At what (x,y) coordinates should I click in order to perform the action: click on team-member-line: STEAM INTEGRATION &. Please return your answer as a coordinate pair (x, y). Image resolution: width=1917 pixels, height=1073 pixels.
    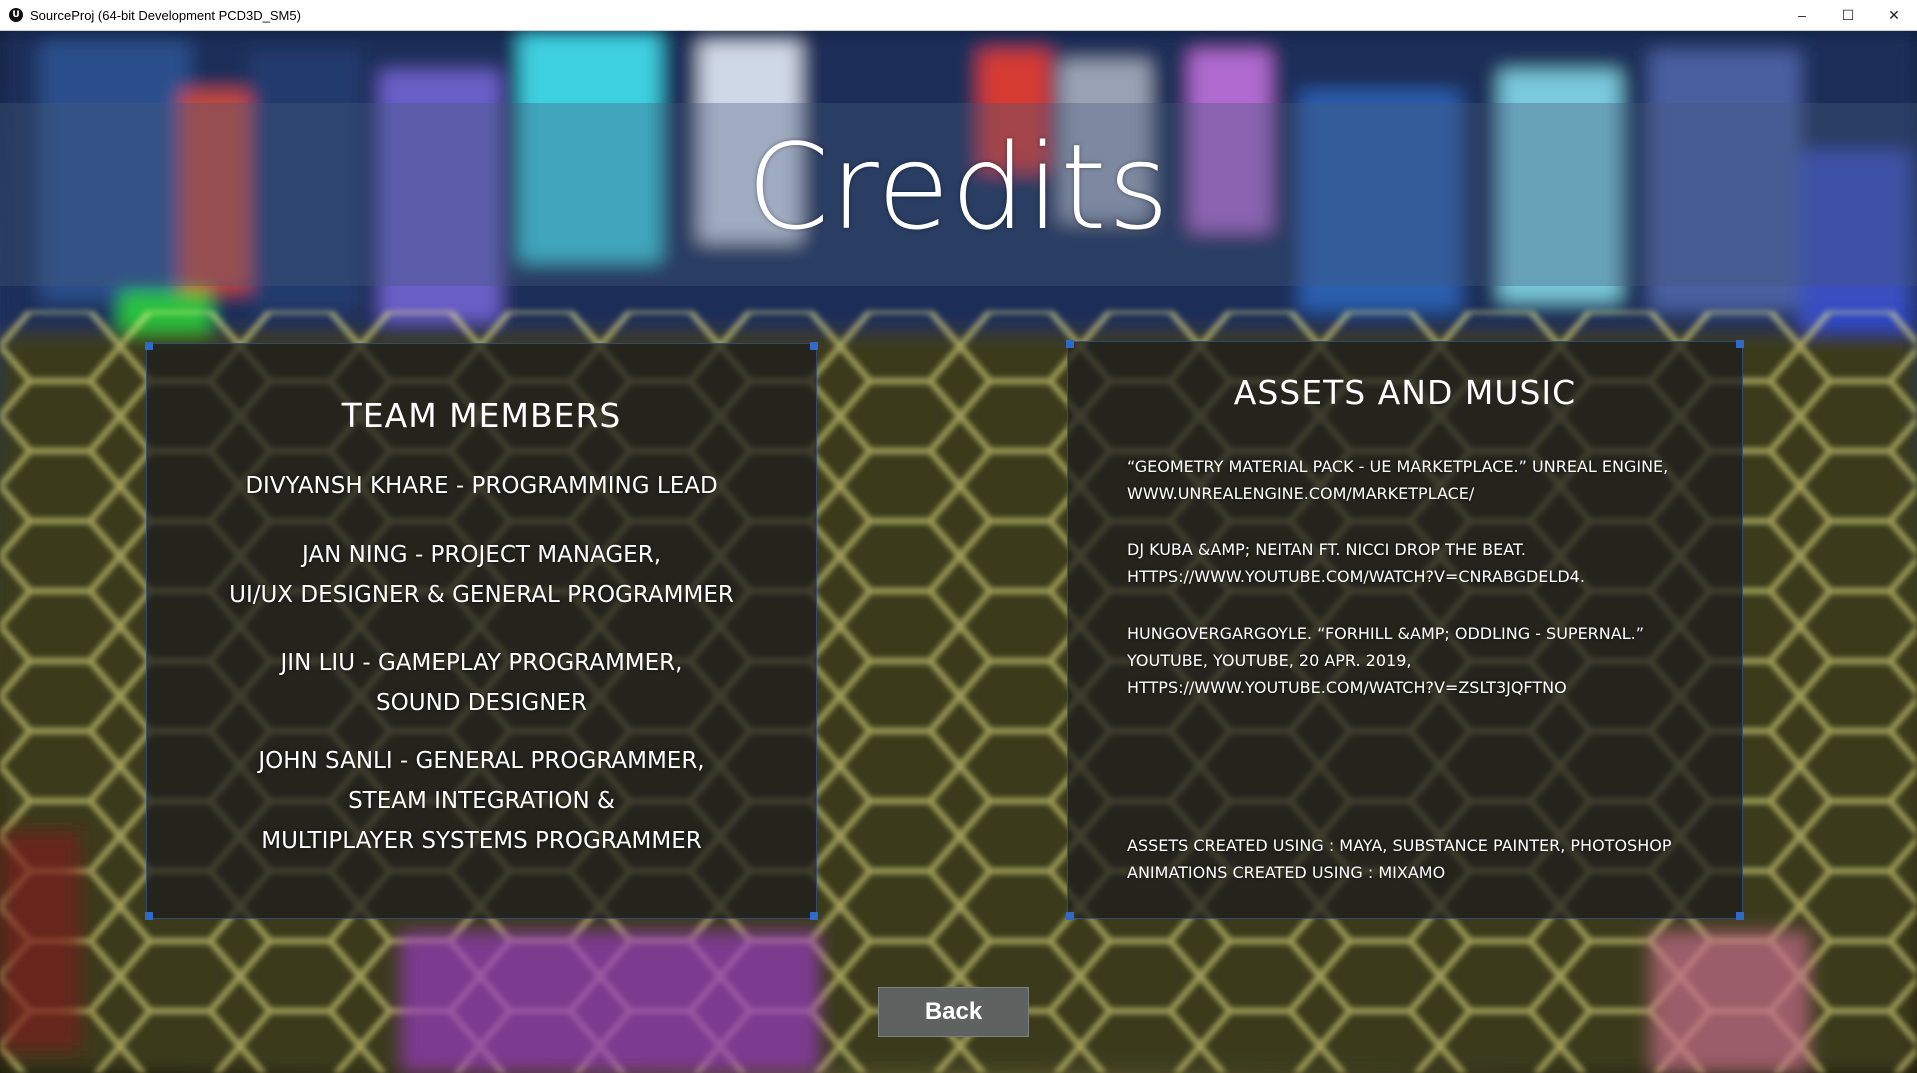
    Looking at the image, I should click on (481, 801).